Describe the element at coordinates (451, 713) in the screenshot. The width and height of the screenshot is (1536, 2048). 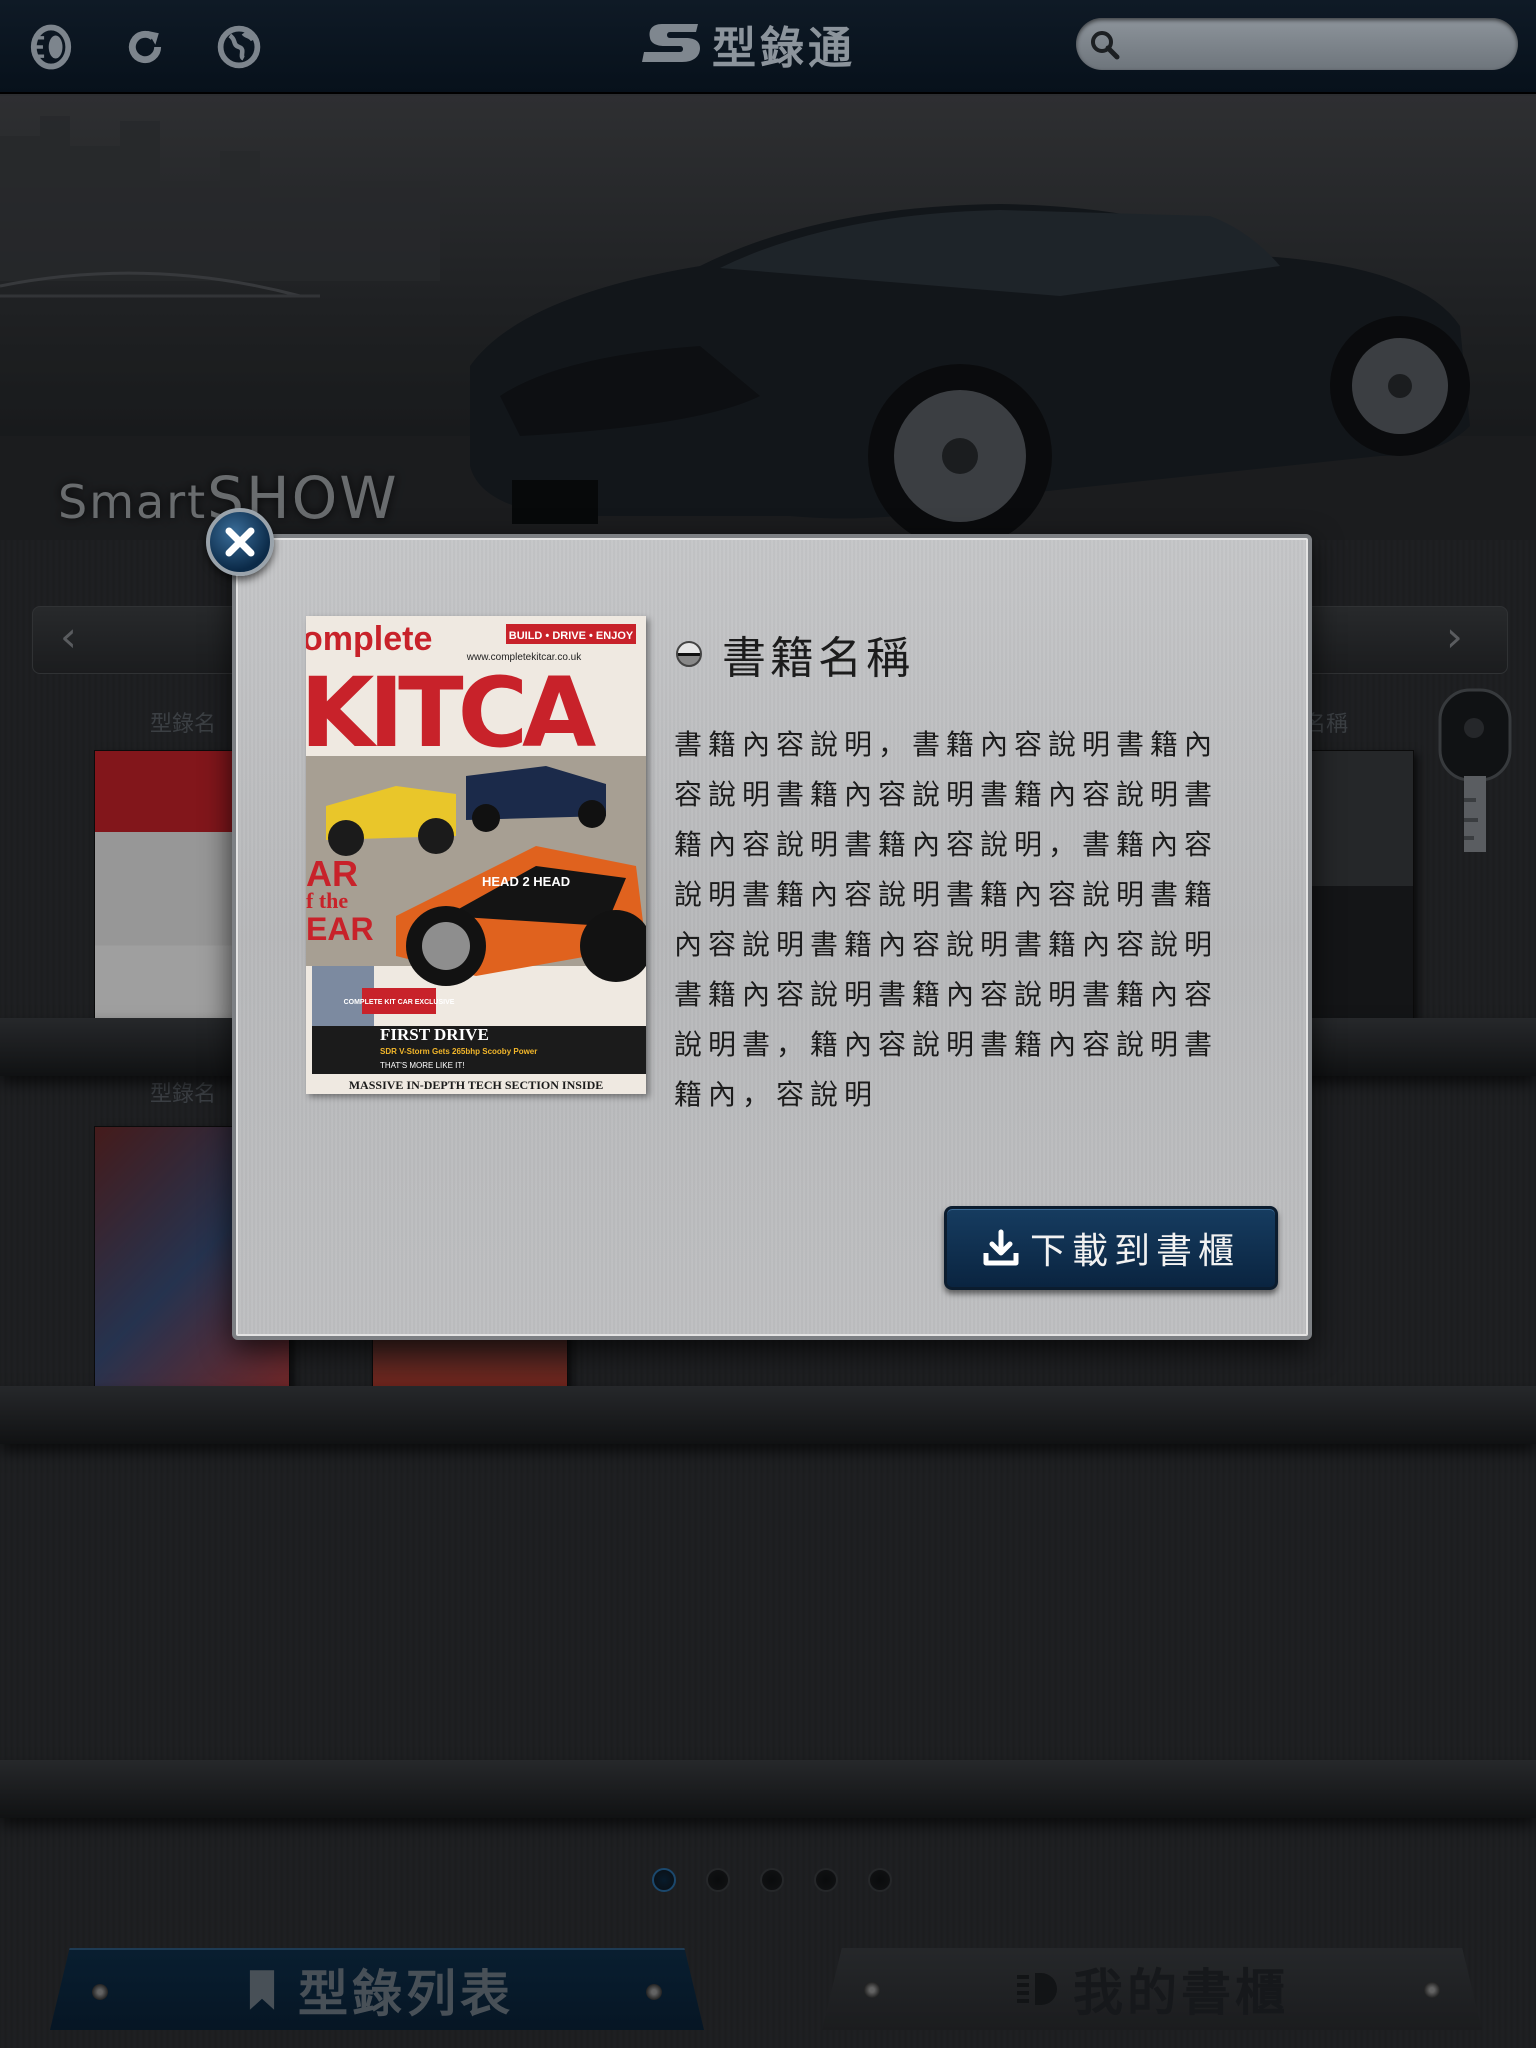
I see `cover-brand-main: KITCA` at that location.